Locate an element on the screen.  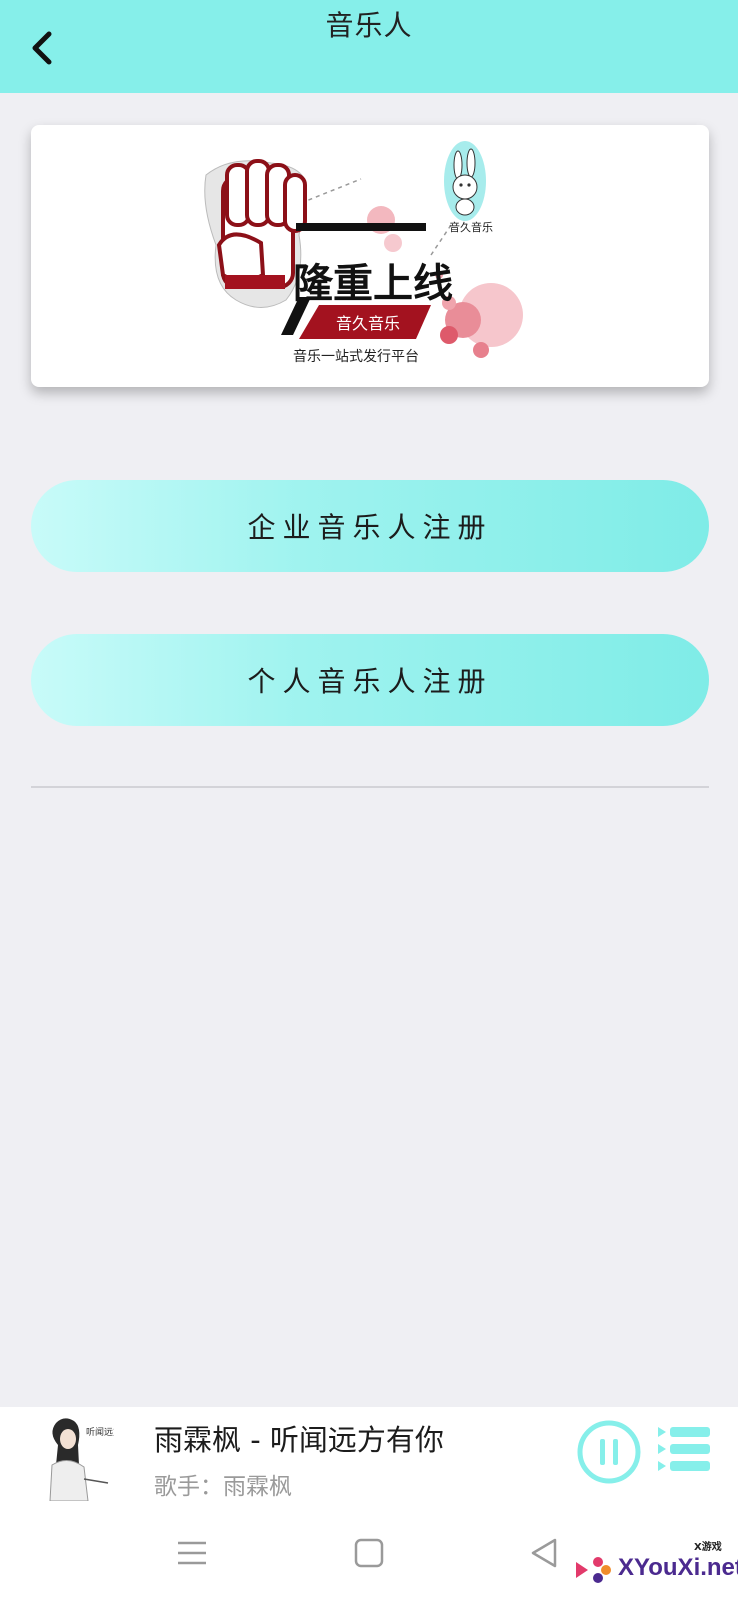
divider is located at coordinates (370, 787).